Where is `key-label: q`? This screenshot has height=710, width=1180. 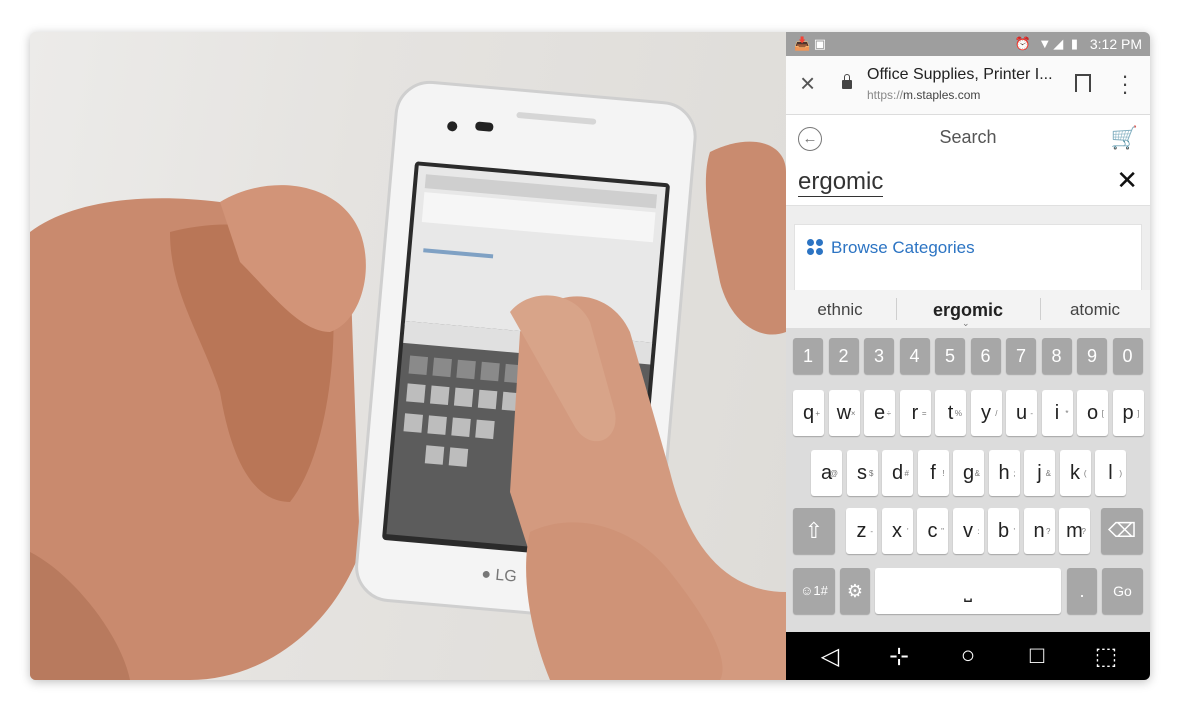 key-label: q is located at coordinates (808, 413).